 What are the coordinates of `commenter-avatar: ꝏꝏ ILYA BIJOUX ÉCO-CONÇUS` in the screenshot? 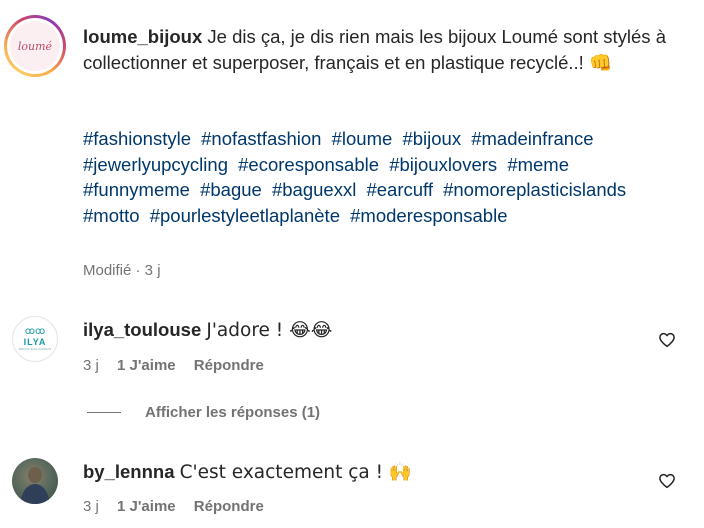 It's located at (35, 339).